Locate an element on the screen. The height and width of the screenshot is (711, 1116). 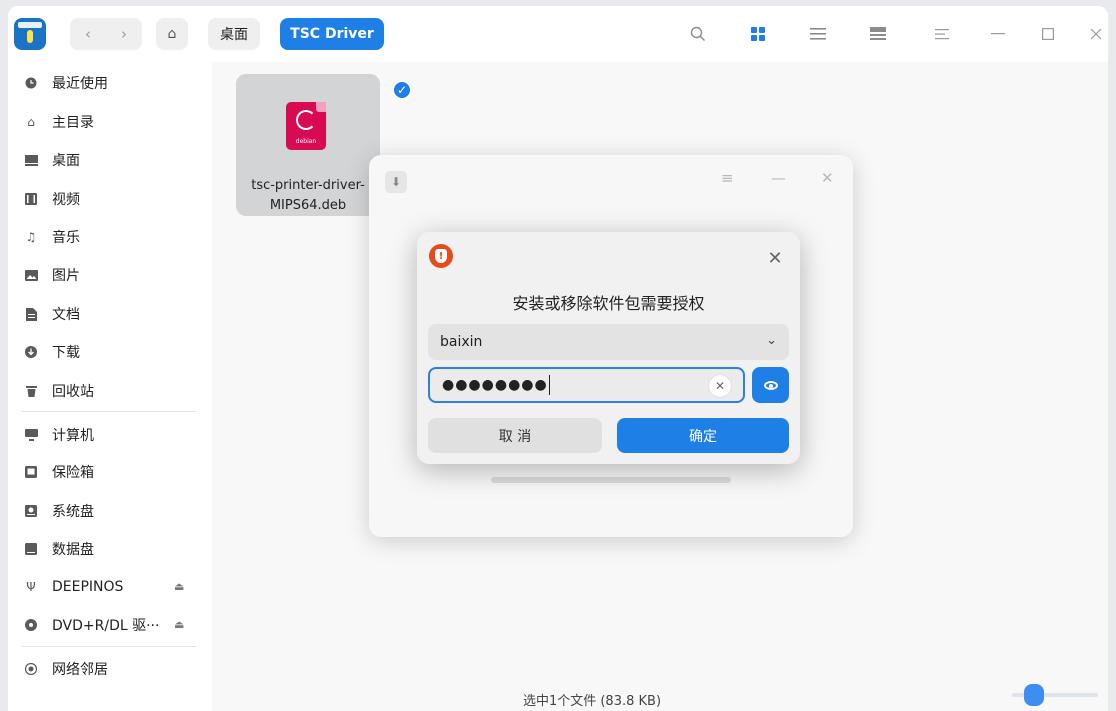
sidebar-item-vault: 保险箱 is located at coordinates (59, 472).